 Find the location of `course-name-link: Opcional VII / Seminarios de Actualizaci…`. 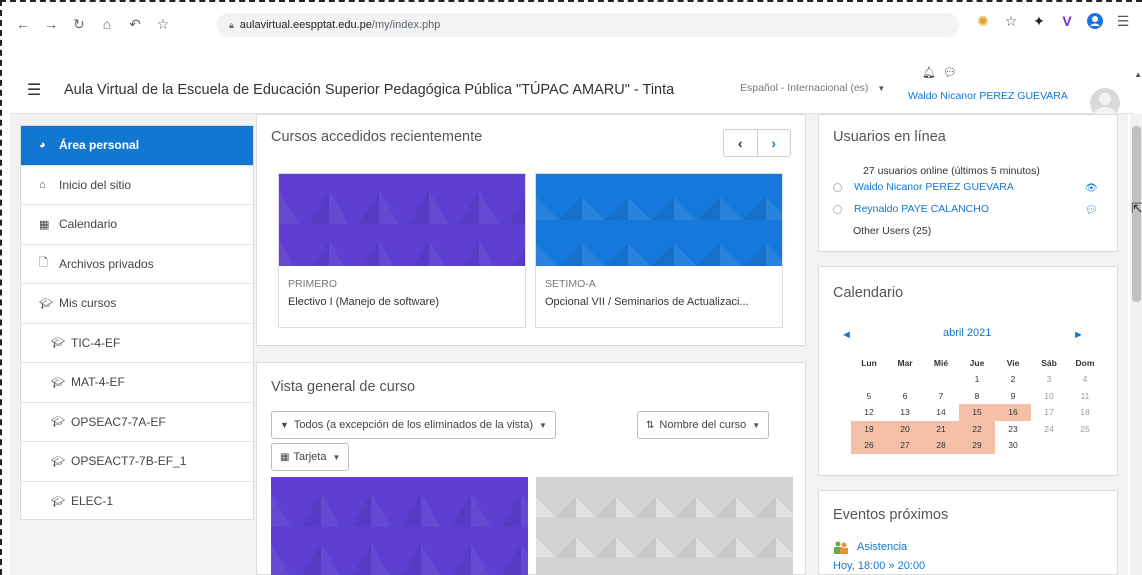

course-name-link: Opcional VII / Seminarios de Actualizaci… is located at coordinates (661, 302).